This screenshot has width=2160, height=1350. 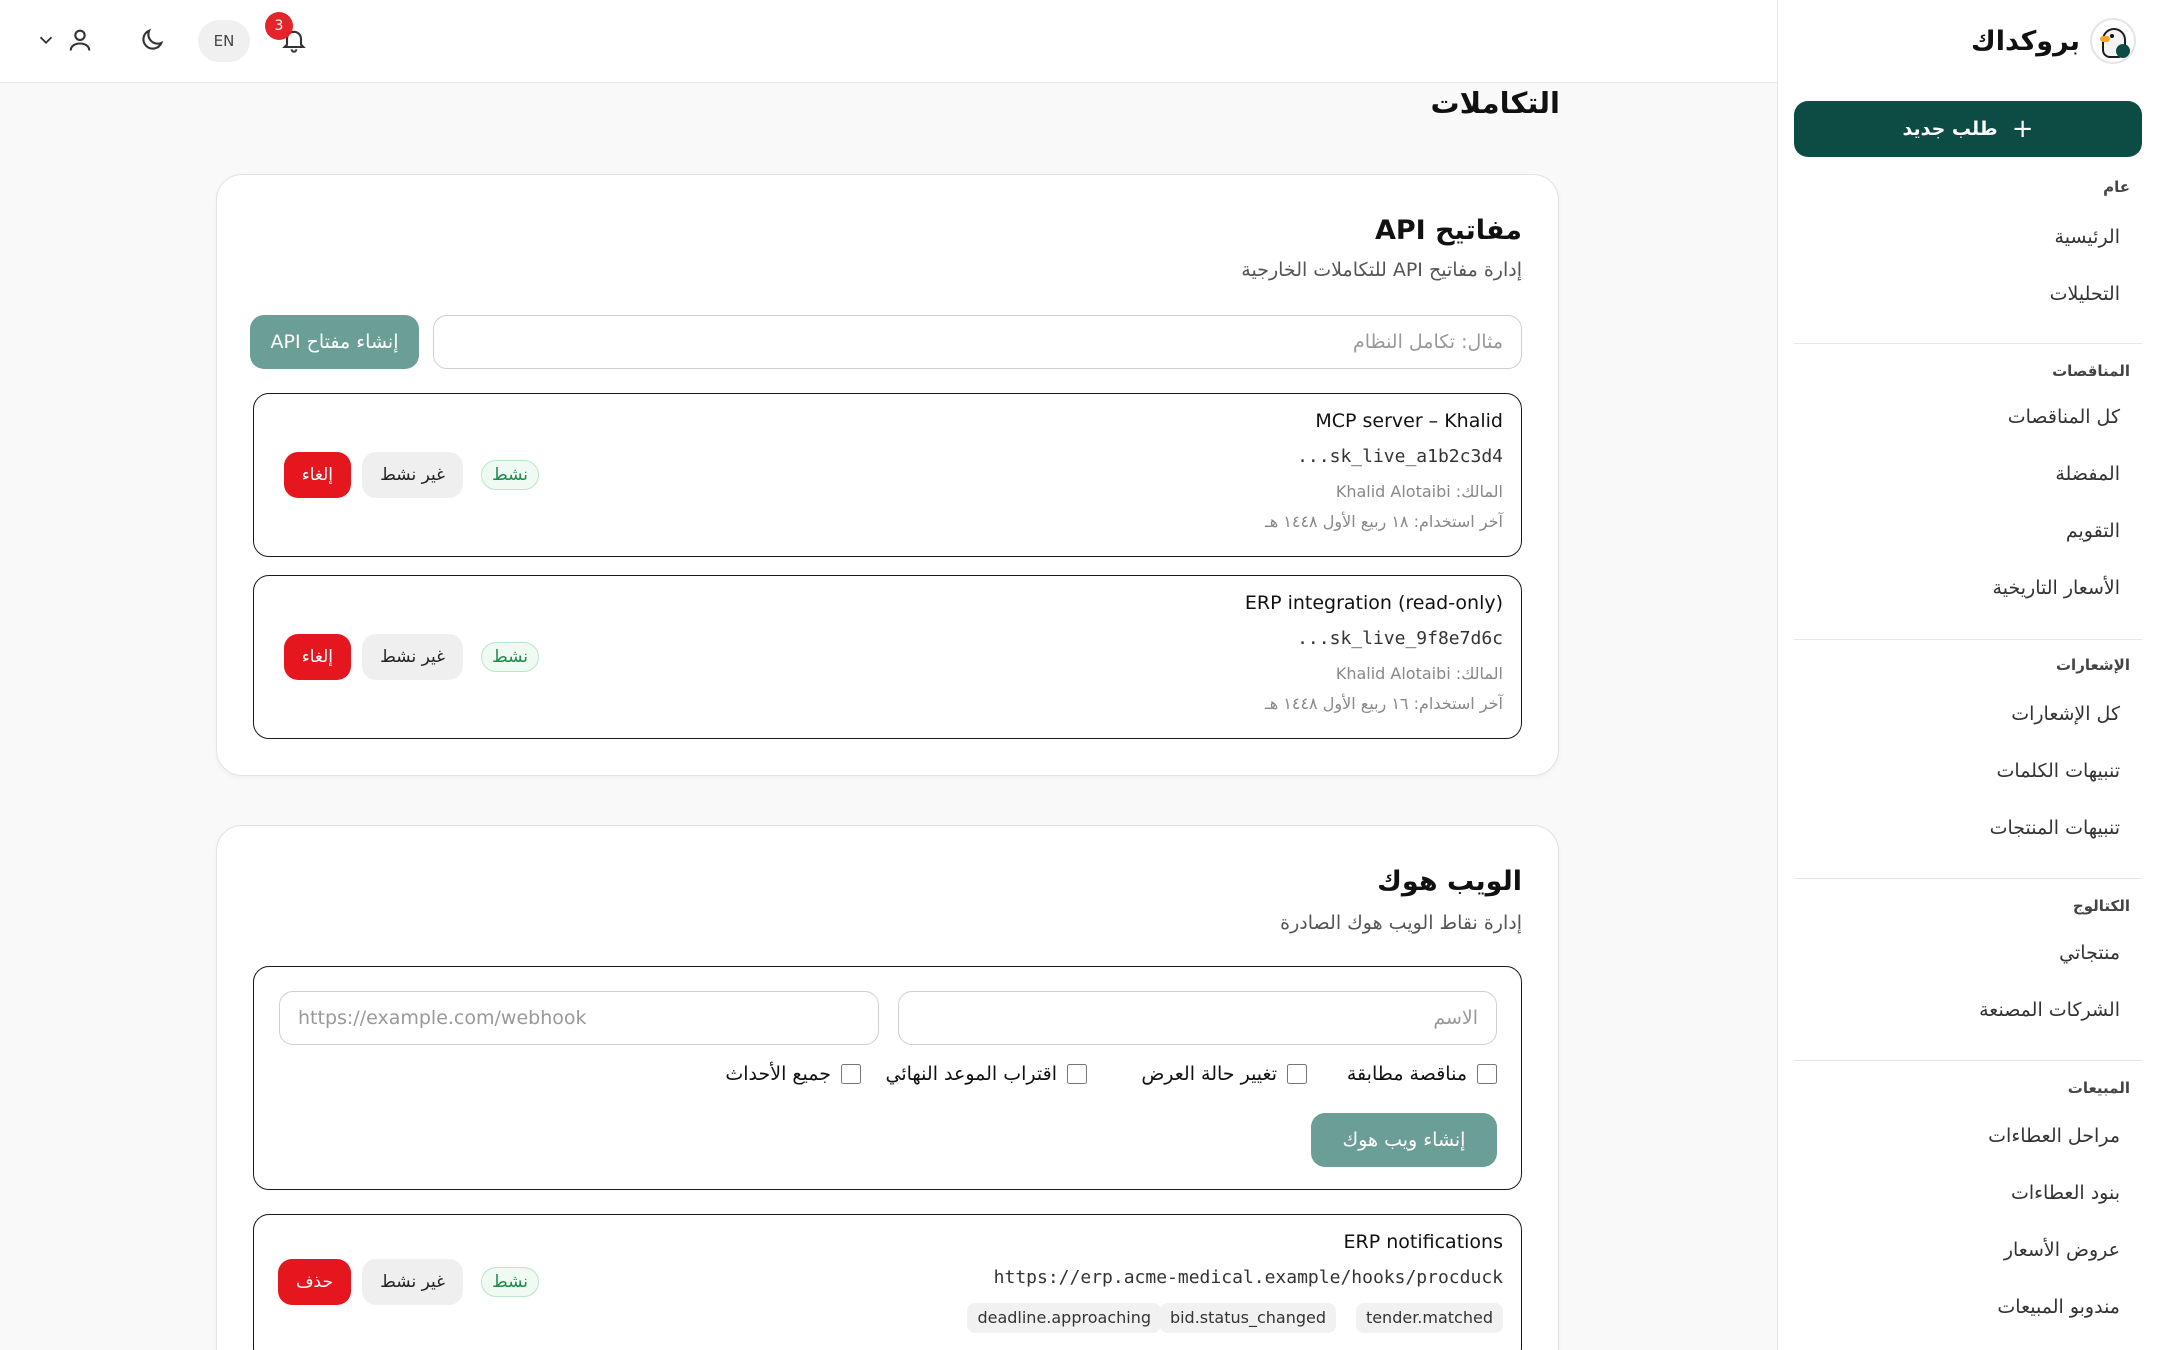 What do you see at coordinates (1401, 923) in the screenshot?
I see `webhooks-subtitle: إدارة نقاط الويب هوك الصادرة` at bounding box center [1401, 923].